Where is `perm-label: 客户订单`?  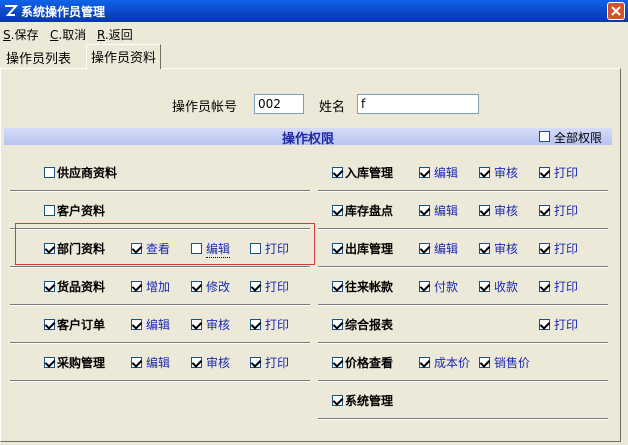
perm-label: 客户订单 is located at coordinates (81, 325).